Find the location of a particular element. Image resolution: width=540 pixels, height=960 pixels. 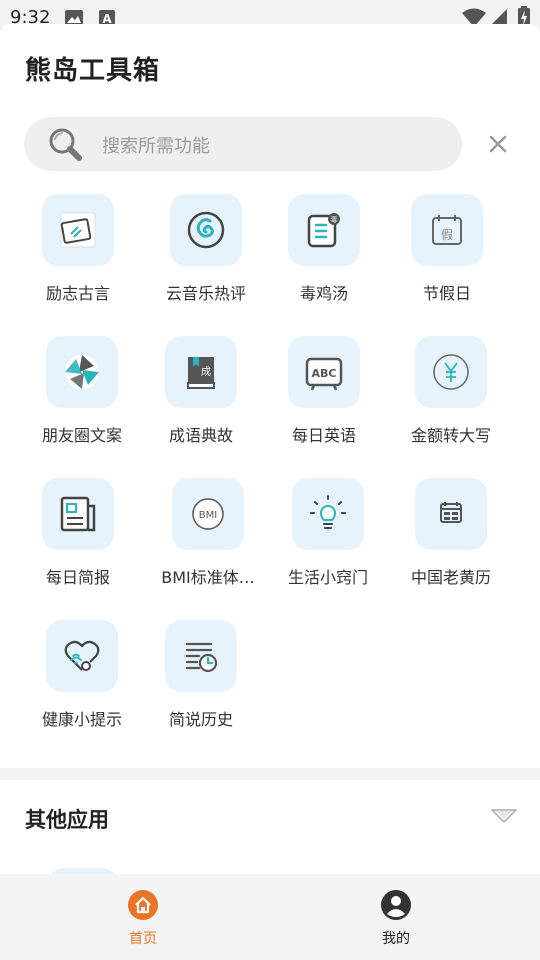

tool-label: 毒鸡汤 is located at coordinates (323, 293).